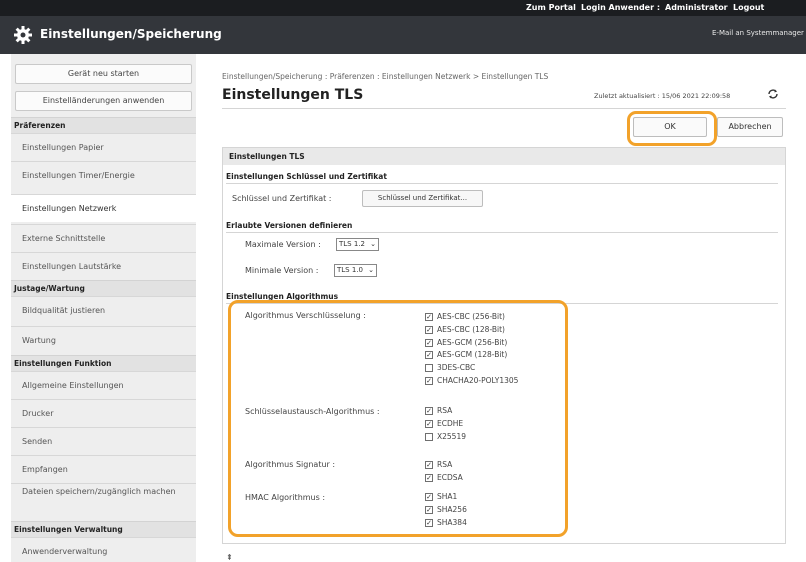 The height and width of the screenshot is (562, 806). Describe the element at coordinates (748, 7) in the screenshot. I see `logout-link: Logout` at that location.